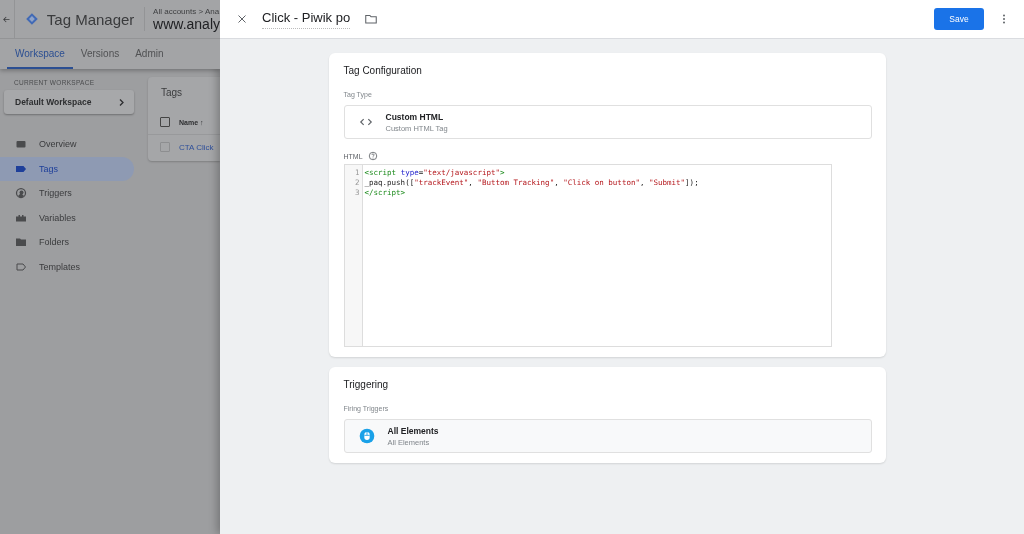  Describe the element at coordinates (186, 11) in the screenshot. I see `breadcrumb: All accounts > Ana` at that location.